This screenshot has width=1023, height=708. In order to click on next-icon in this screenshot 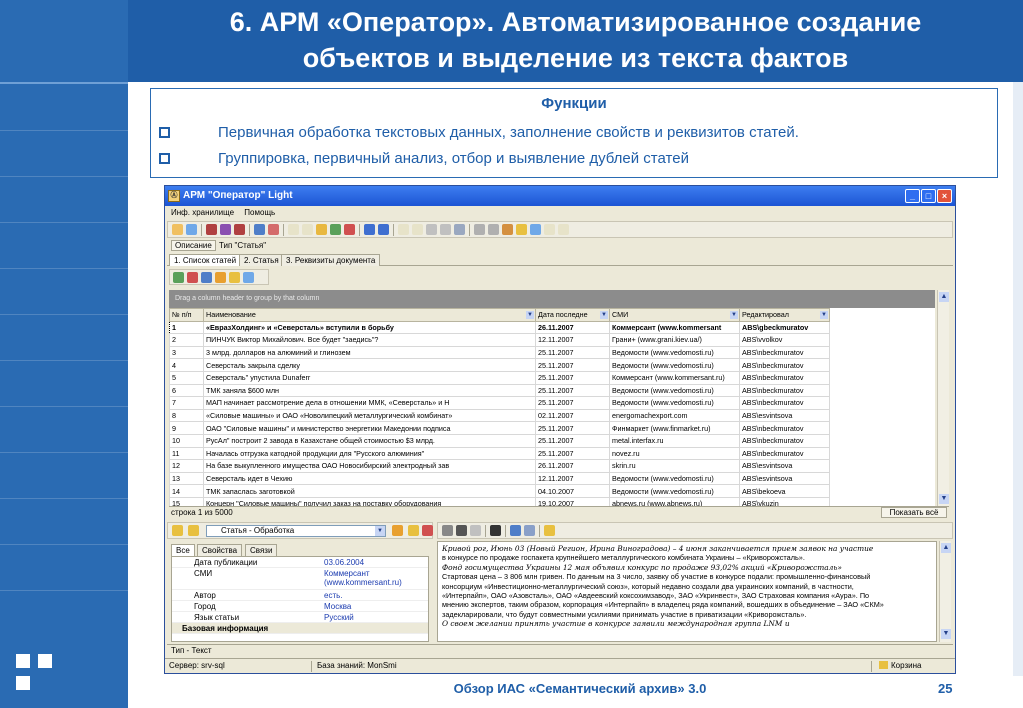, I will do `click(493, 229)`.